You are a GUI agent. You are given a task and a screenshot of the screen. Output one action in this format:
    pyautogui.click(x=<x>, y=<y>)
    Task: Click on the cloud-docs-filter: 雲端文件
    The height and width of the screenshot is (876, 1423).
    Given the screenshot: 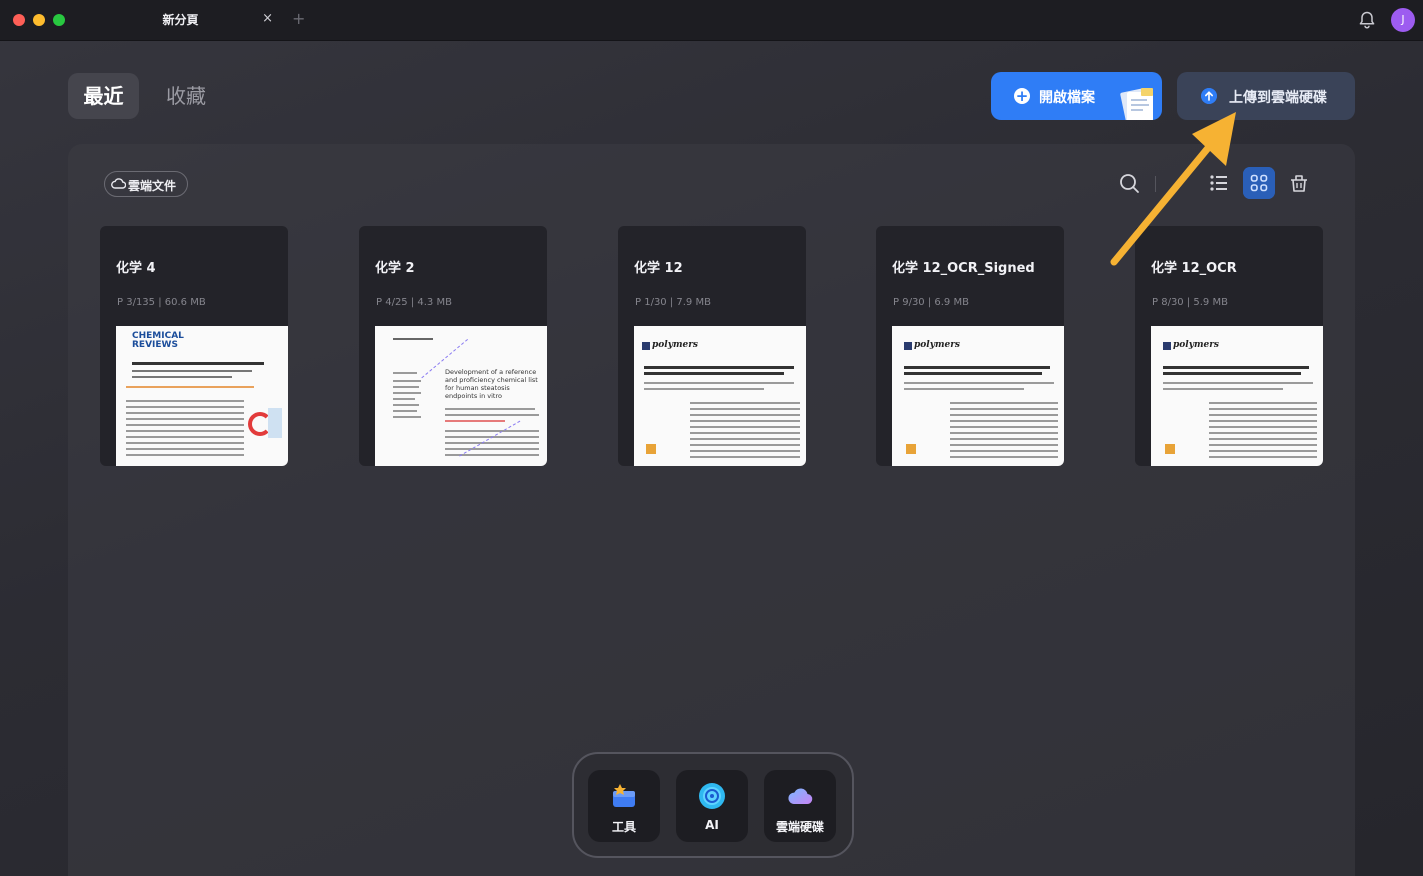 What is the action you would take?
    pyautogui.click(x=146, y=184)
    